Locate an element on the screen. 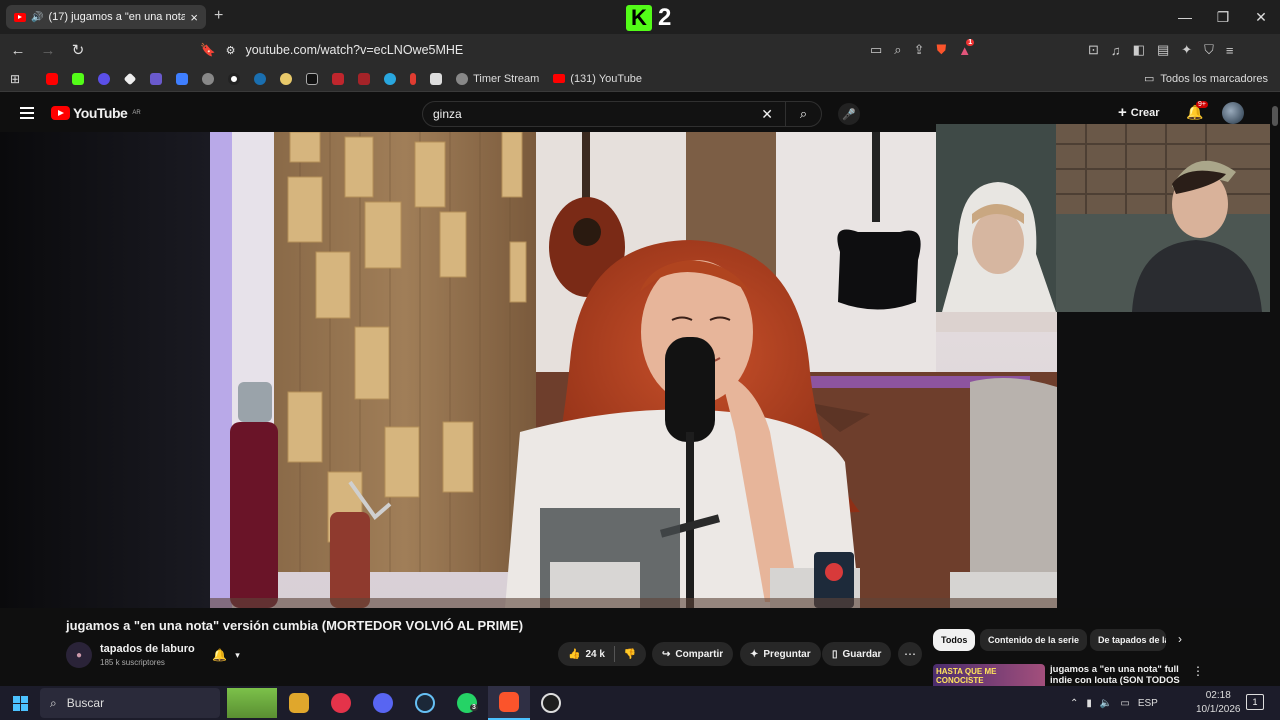 The width and height of the screenshot is (1280, 720). voice-search-icon: 🎤 is located at coordinates (849, 114).